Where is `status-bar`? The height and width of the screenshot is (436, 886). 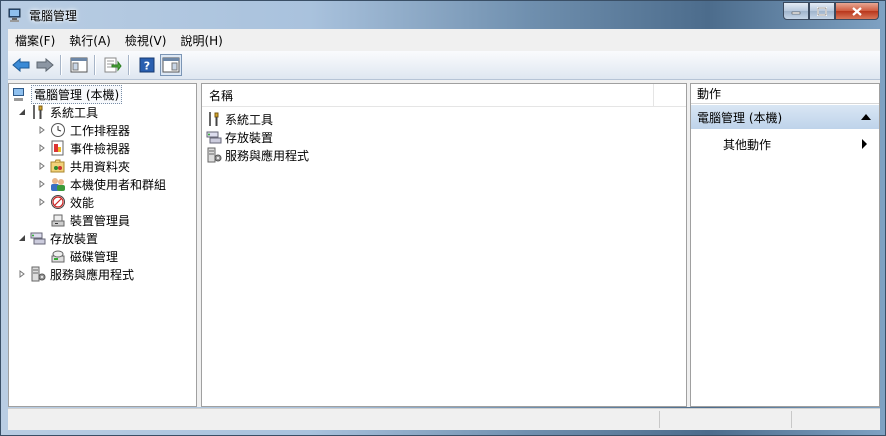 status-bar is located at coordinates (444, 419).